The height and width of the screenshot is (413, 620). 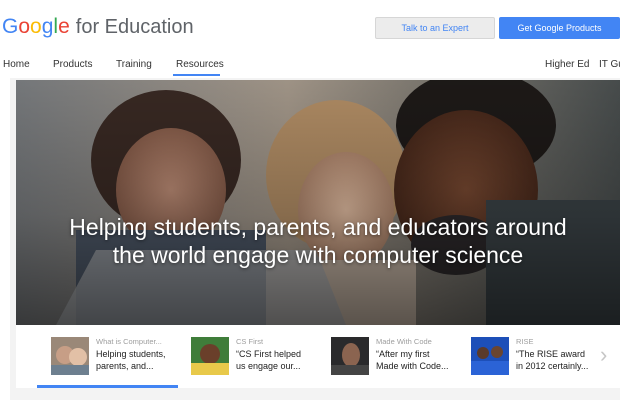 What do you see at coordinates (16, 64) in the screenshot?
I see `nav-item-home: Home` at bounding box center [16, 64].